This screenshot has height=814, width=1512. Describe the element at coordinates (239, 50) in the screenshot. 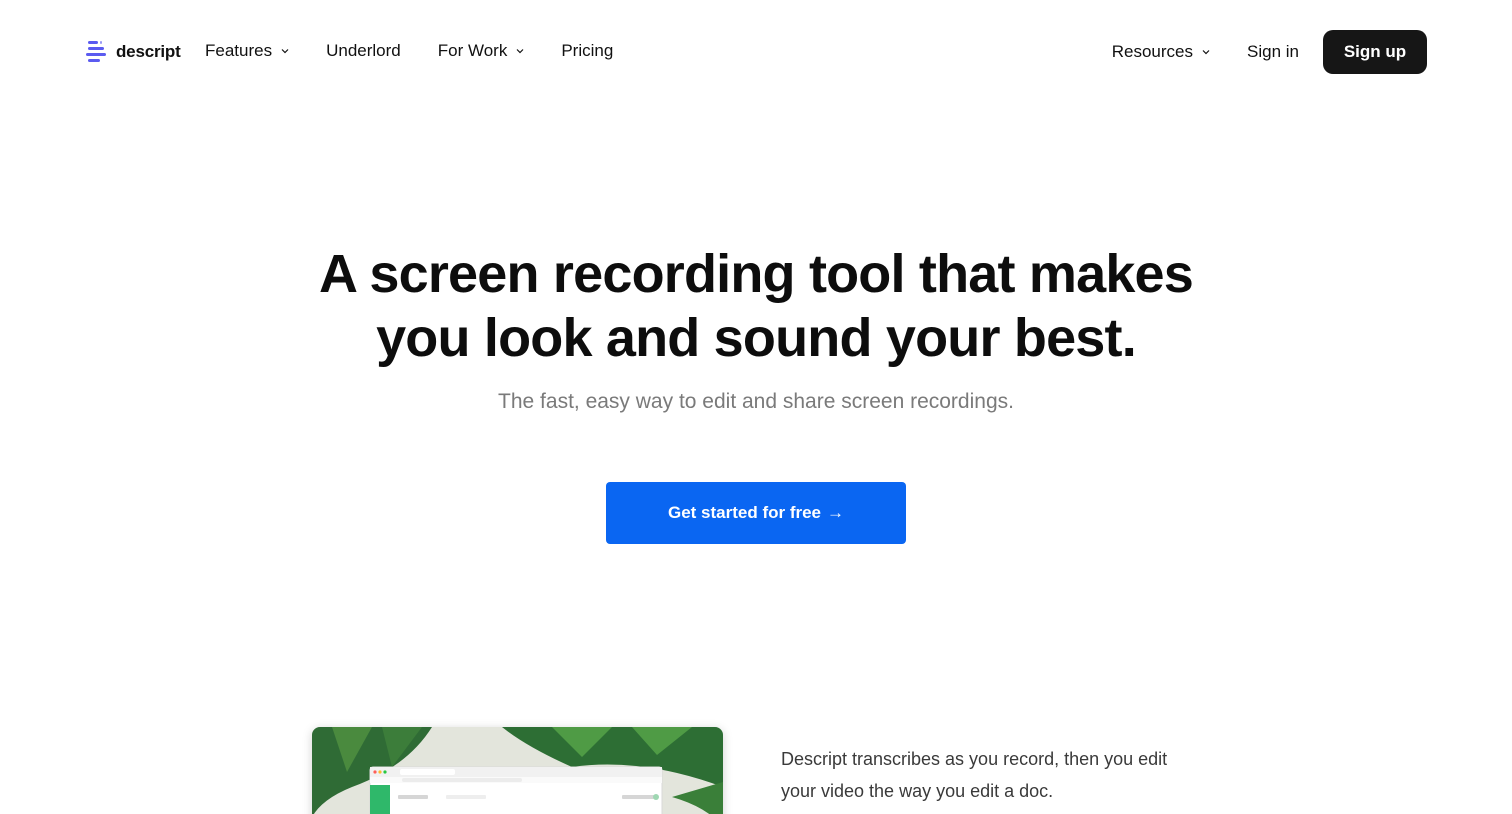

I see `nav-features-label: Features` at that location.